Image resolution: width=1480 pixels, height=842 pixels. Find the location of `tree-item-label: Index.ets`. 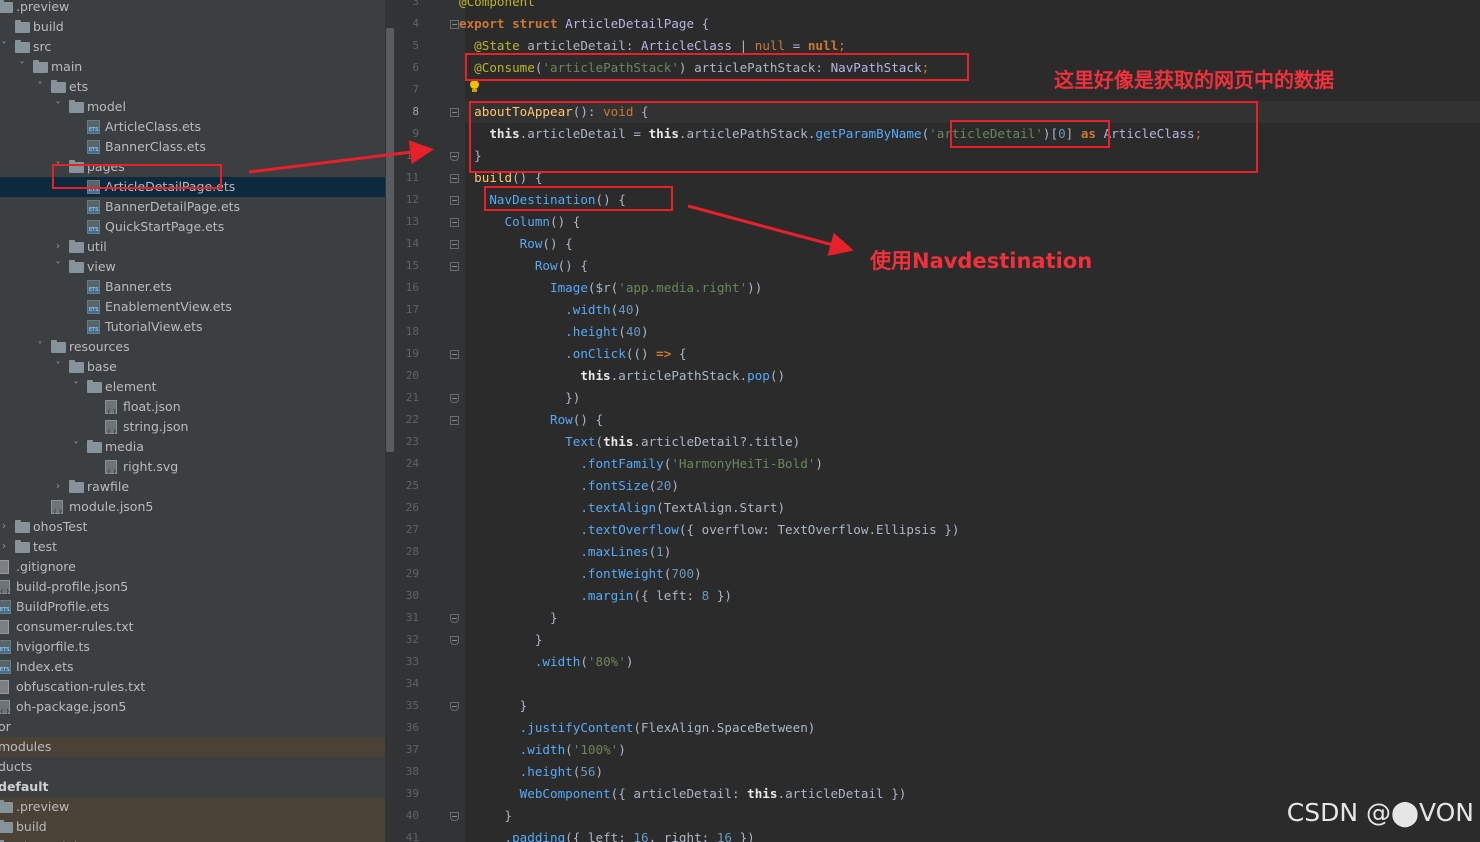

tree-item-label: Index.ets is located at coordinates (45, 666).